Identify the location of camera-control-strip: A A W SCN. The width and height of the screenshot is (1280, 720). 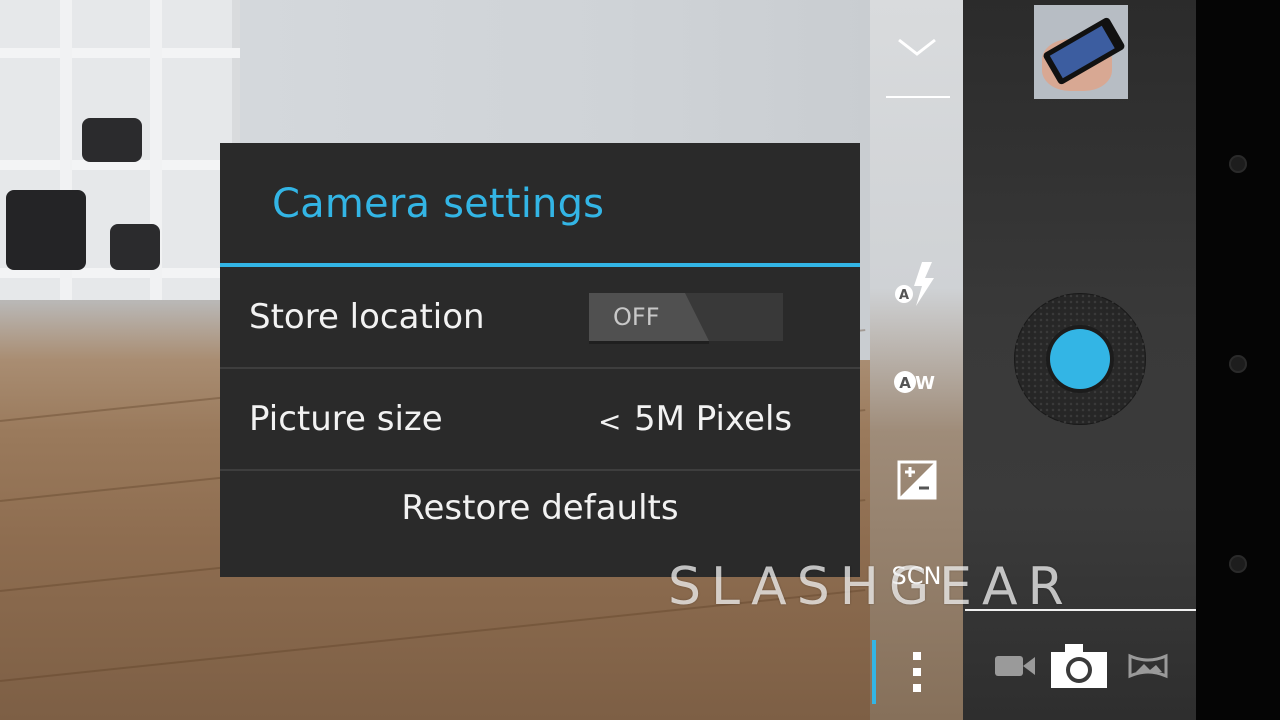
(916, 360).